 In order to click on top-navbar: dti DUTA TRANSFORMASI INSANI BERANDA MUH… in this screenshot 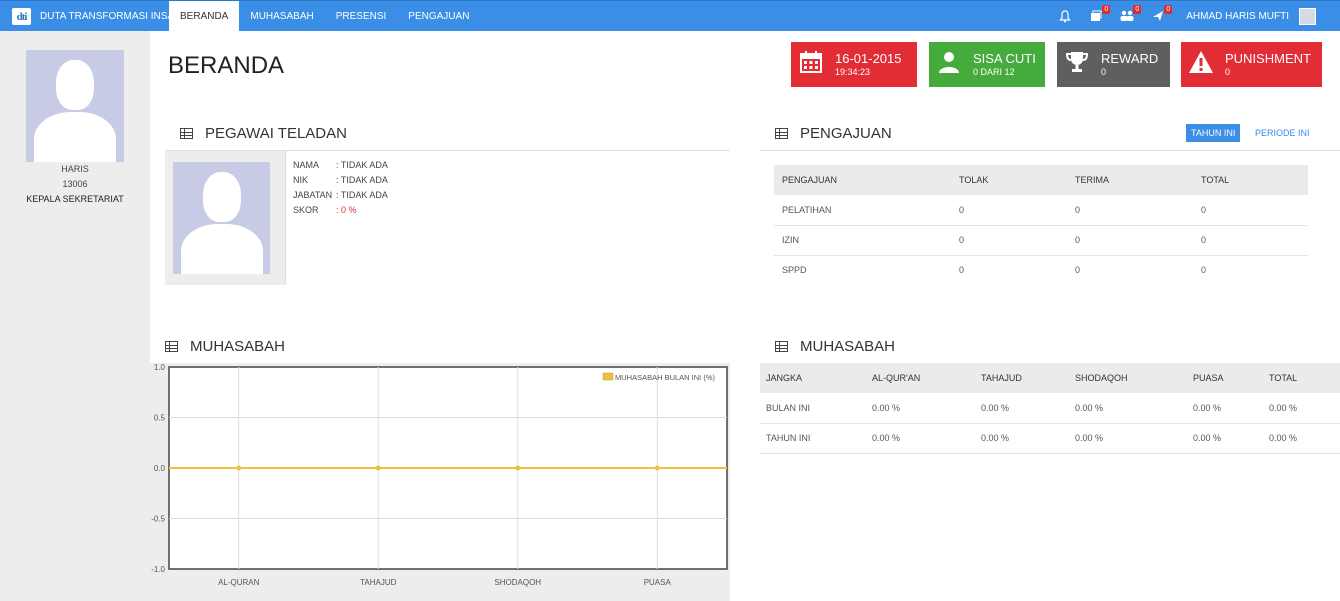, I will do `click(670, 16)`.